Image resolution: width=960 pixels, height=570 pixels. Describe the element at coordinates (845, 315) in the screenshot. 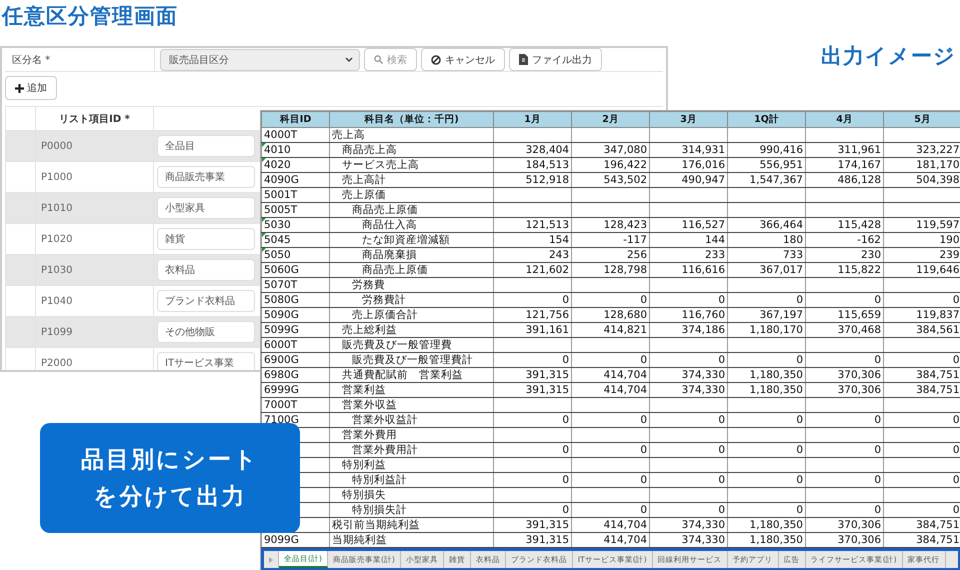

I see `value-cell: 115,659` at that location.